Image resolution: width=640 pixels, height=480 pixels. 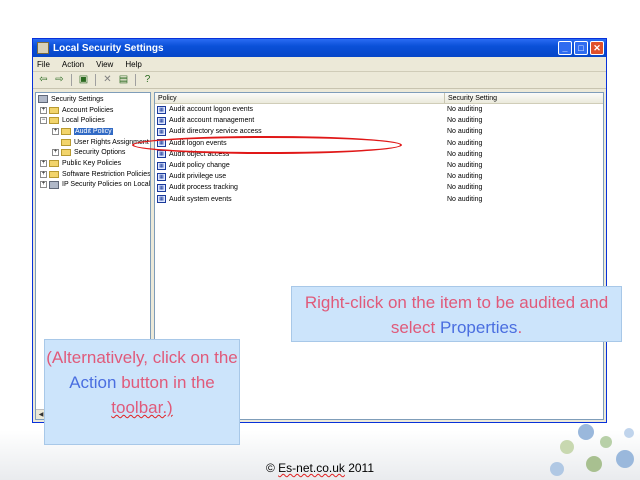 I want to click on security-settings-icon, so click(x=43, y=99).